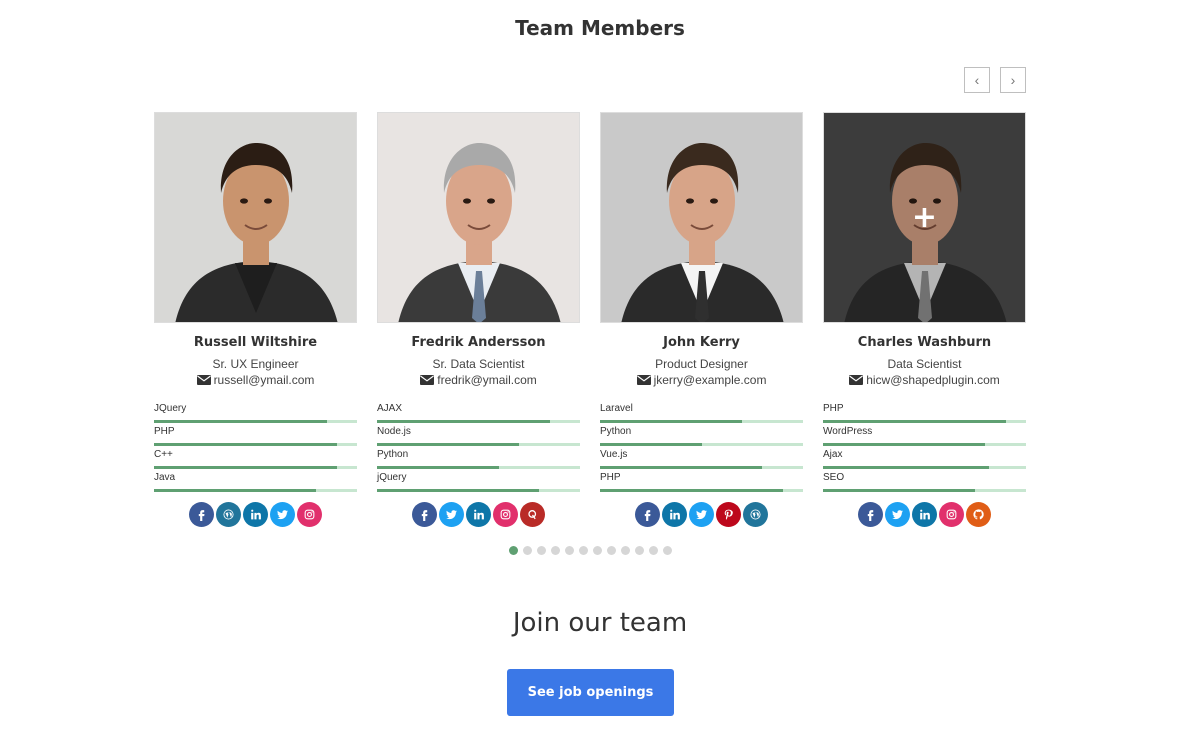  I want to click on section-title: Team Members, so click(600, 28).